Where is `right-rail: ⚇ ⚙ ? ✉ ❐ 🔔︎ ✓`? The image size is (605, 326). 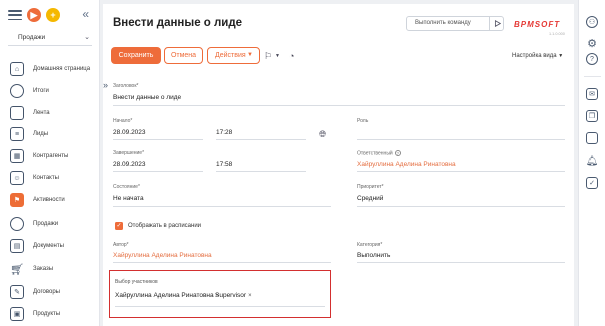
right-rail: ⚇ ⚙ ? ✉ ❐ 🔔︎ ✓ is located at coordinates (591, 163).